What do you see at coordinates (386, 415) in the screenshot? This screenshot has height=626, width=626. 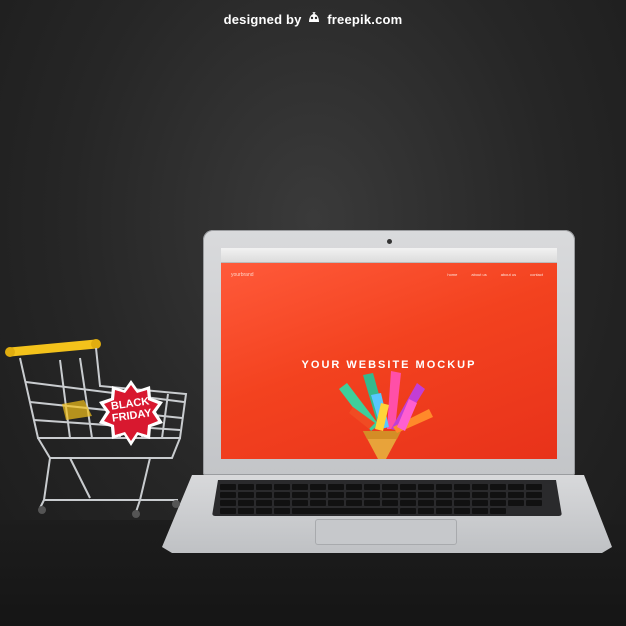 I see `confetti-cone-illustration` at bounding box center [386, 415].